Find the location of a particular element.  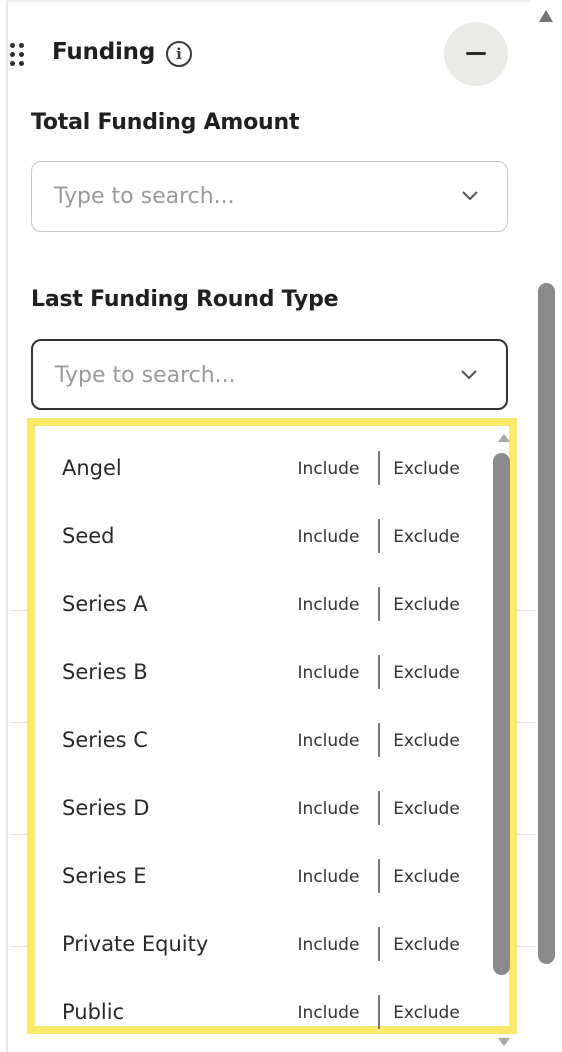

panel-left-border is located at coordinates (7, 526).